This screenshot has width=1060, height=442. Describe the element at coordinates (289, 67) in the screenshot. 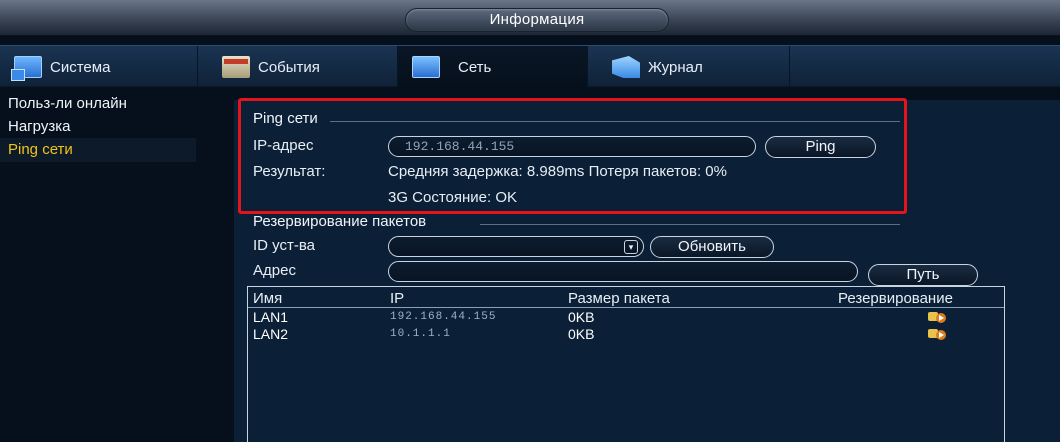

I see `tab-events-label: События` at that location.